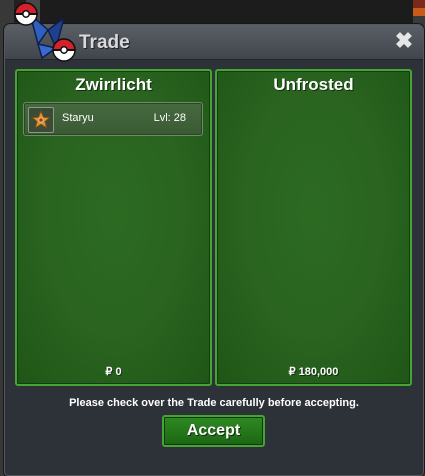  Describe the element at coordinates (169, 118) in the screenshot. I see `item-level: Lvl: 28` at that location.